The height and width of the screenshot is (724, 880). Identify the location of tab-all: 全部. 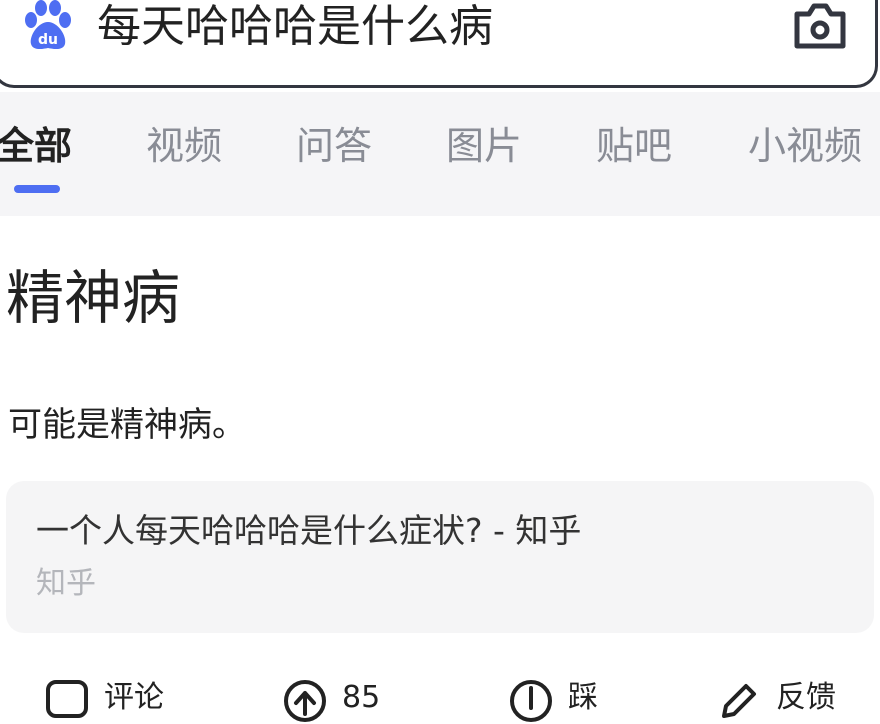
(36, 146).